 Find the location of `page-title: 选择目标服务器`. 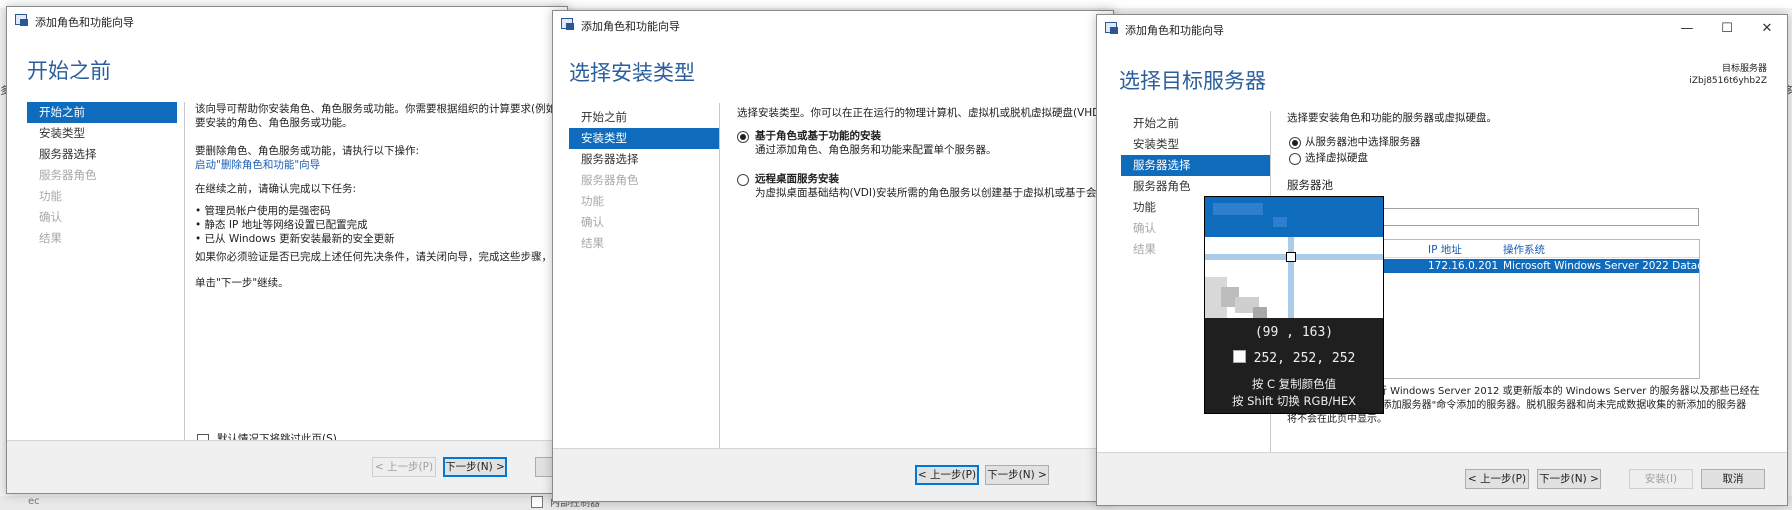

page-title: 选择目标服务器 is located at coordinates (1192, 81).